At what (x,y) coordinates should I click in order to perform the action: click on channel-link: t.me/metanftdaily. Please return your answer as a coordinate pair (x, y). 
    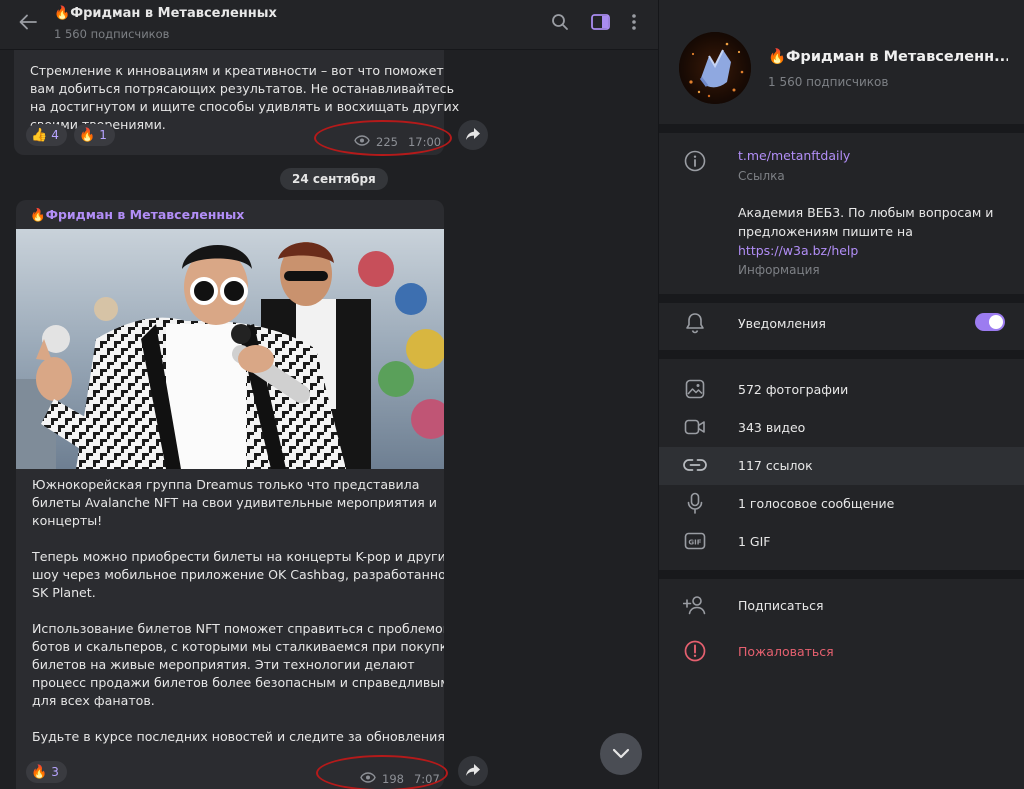
    Looking at the image, I should click on (794, 155).